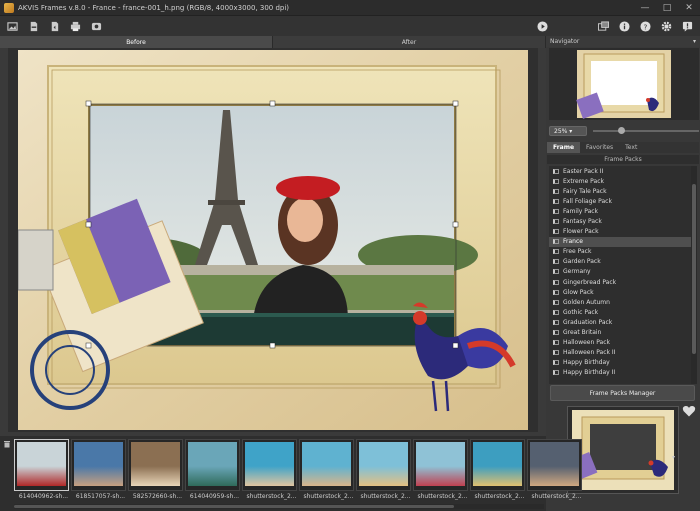 This screenshot has height=511, width=700. I want to click on trash-icon, so click(7, 444).